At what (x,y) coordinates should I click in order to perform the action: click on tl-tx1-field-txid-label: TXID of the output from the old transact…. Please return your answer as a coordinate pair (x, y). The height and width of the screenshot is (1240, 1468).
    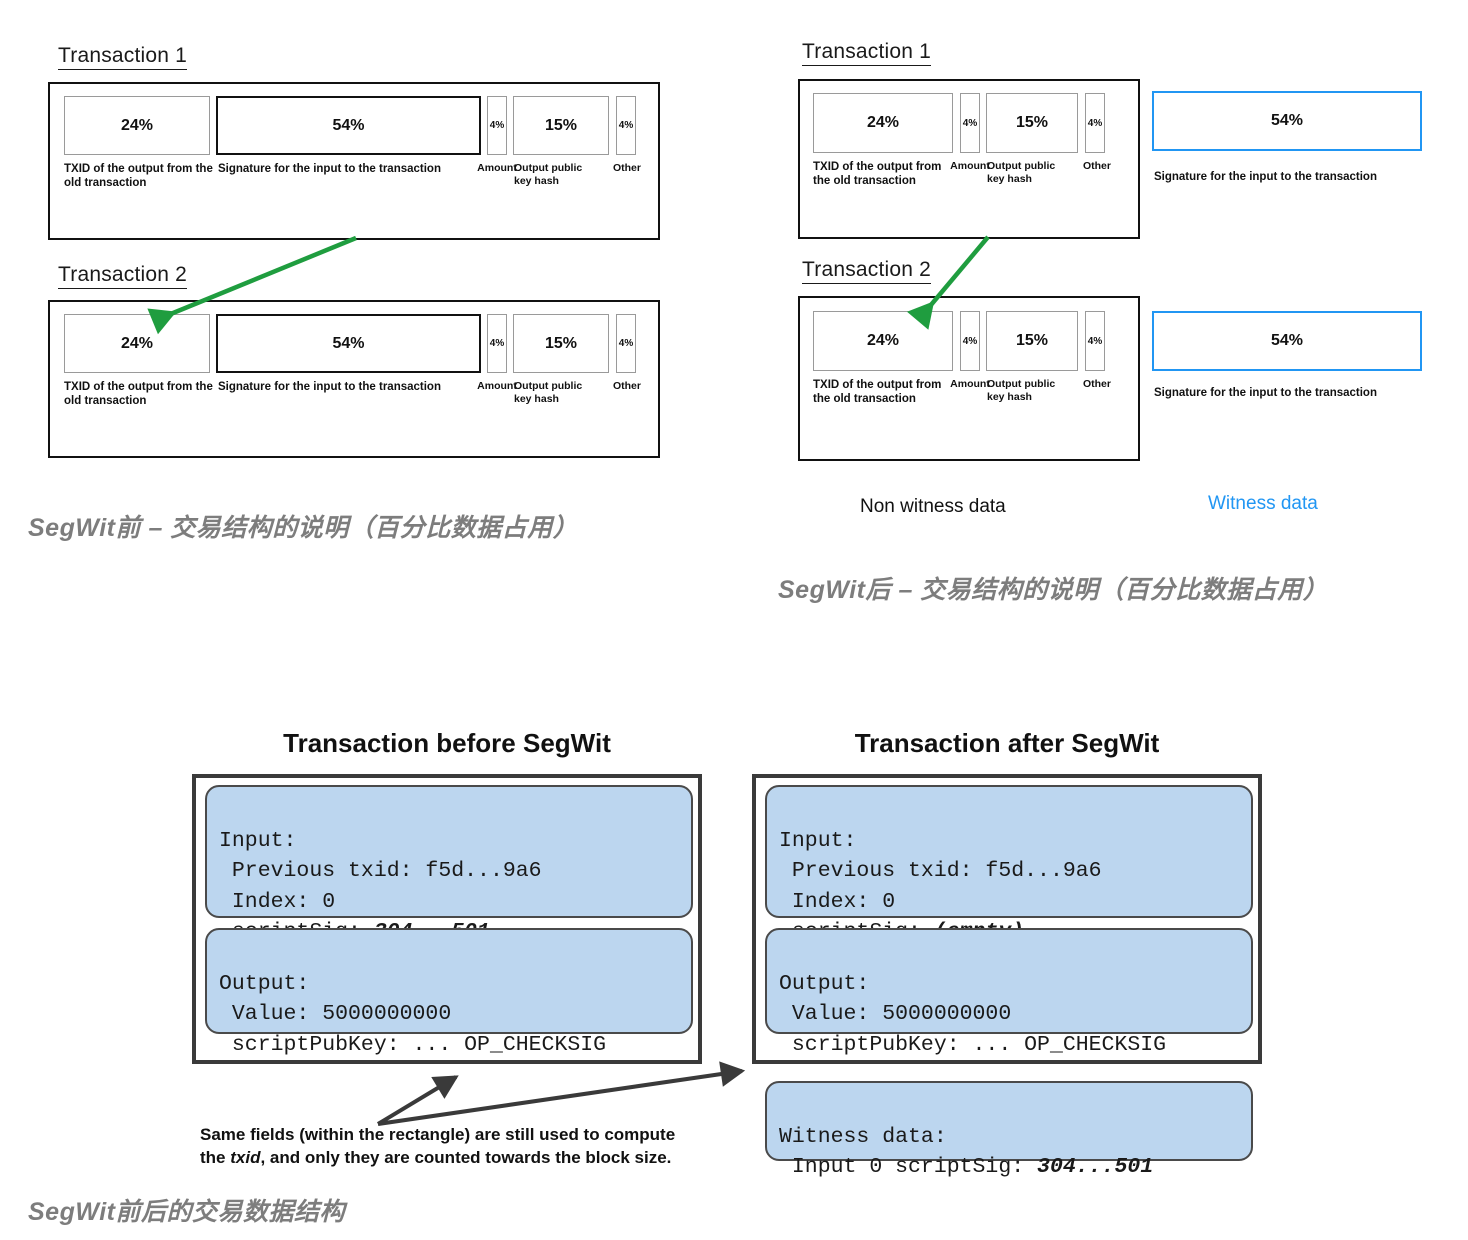
    Looking at the image, I should click on (138, 176).